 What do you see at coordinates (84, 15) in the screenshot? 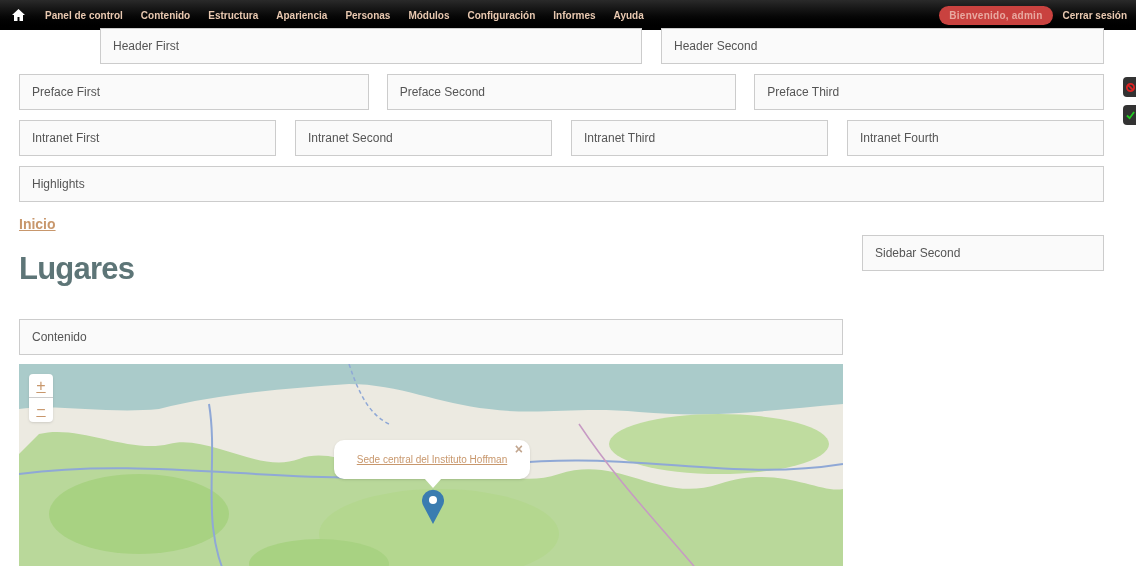
I see `menu-link: Panel de control` at bounding box center [84, 15].